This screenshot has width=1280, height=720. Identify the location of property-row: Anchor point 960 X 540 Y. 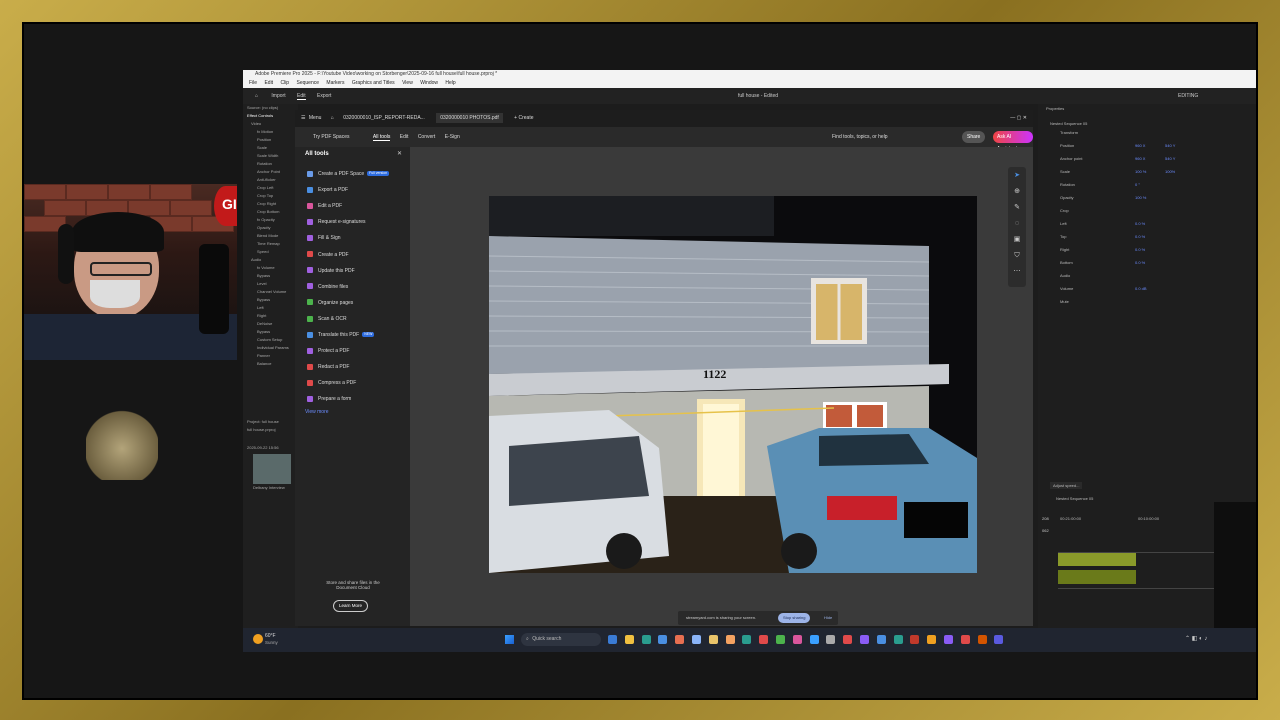
(1147, 158).